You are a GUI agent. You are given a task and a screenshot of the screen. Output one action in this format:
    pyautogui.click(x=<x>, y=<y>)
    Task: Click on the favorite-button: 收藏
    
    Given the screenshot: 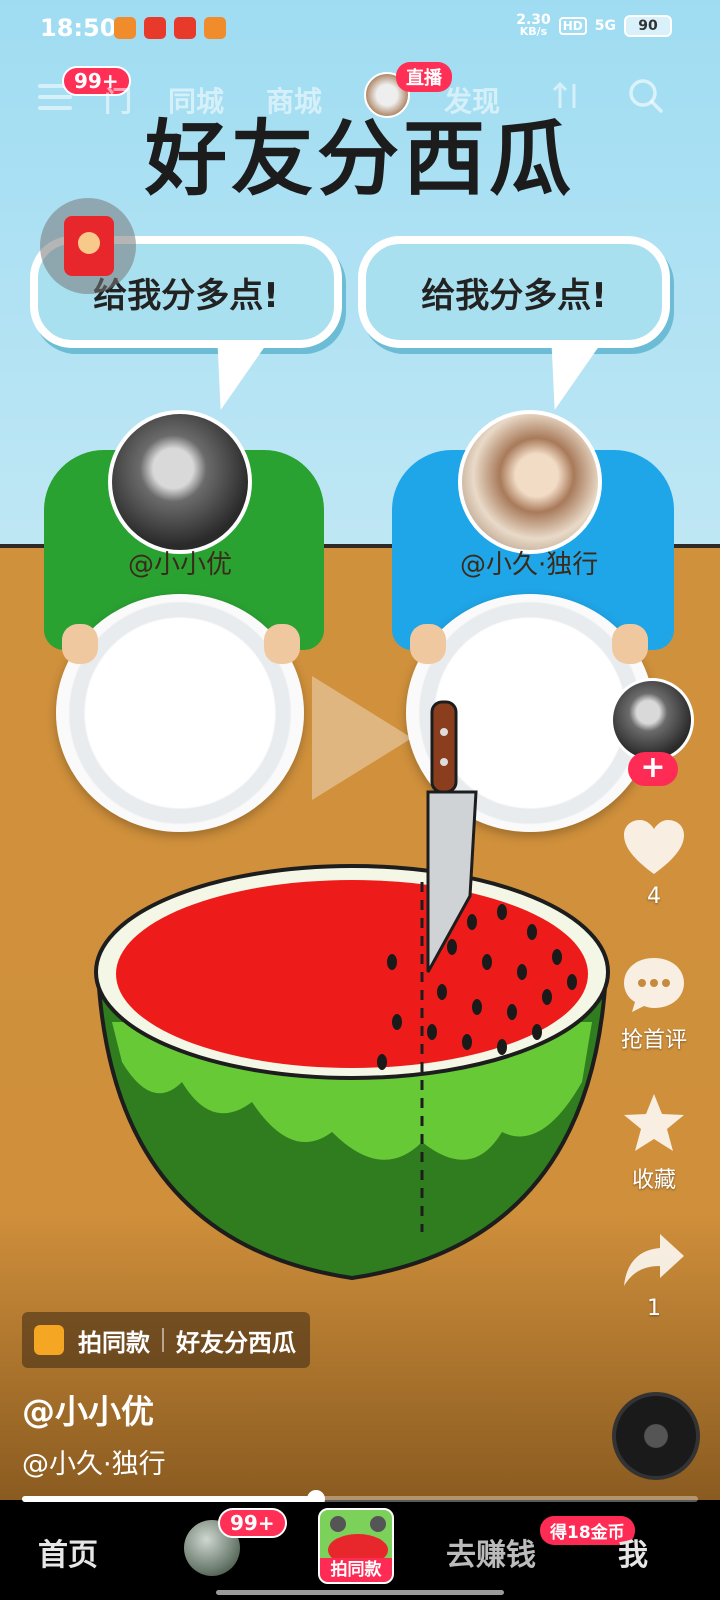 What is the action you would take?
    pyautogui.click(x=654, y=1143)
    